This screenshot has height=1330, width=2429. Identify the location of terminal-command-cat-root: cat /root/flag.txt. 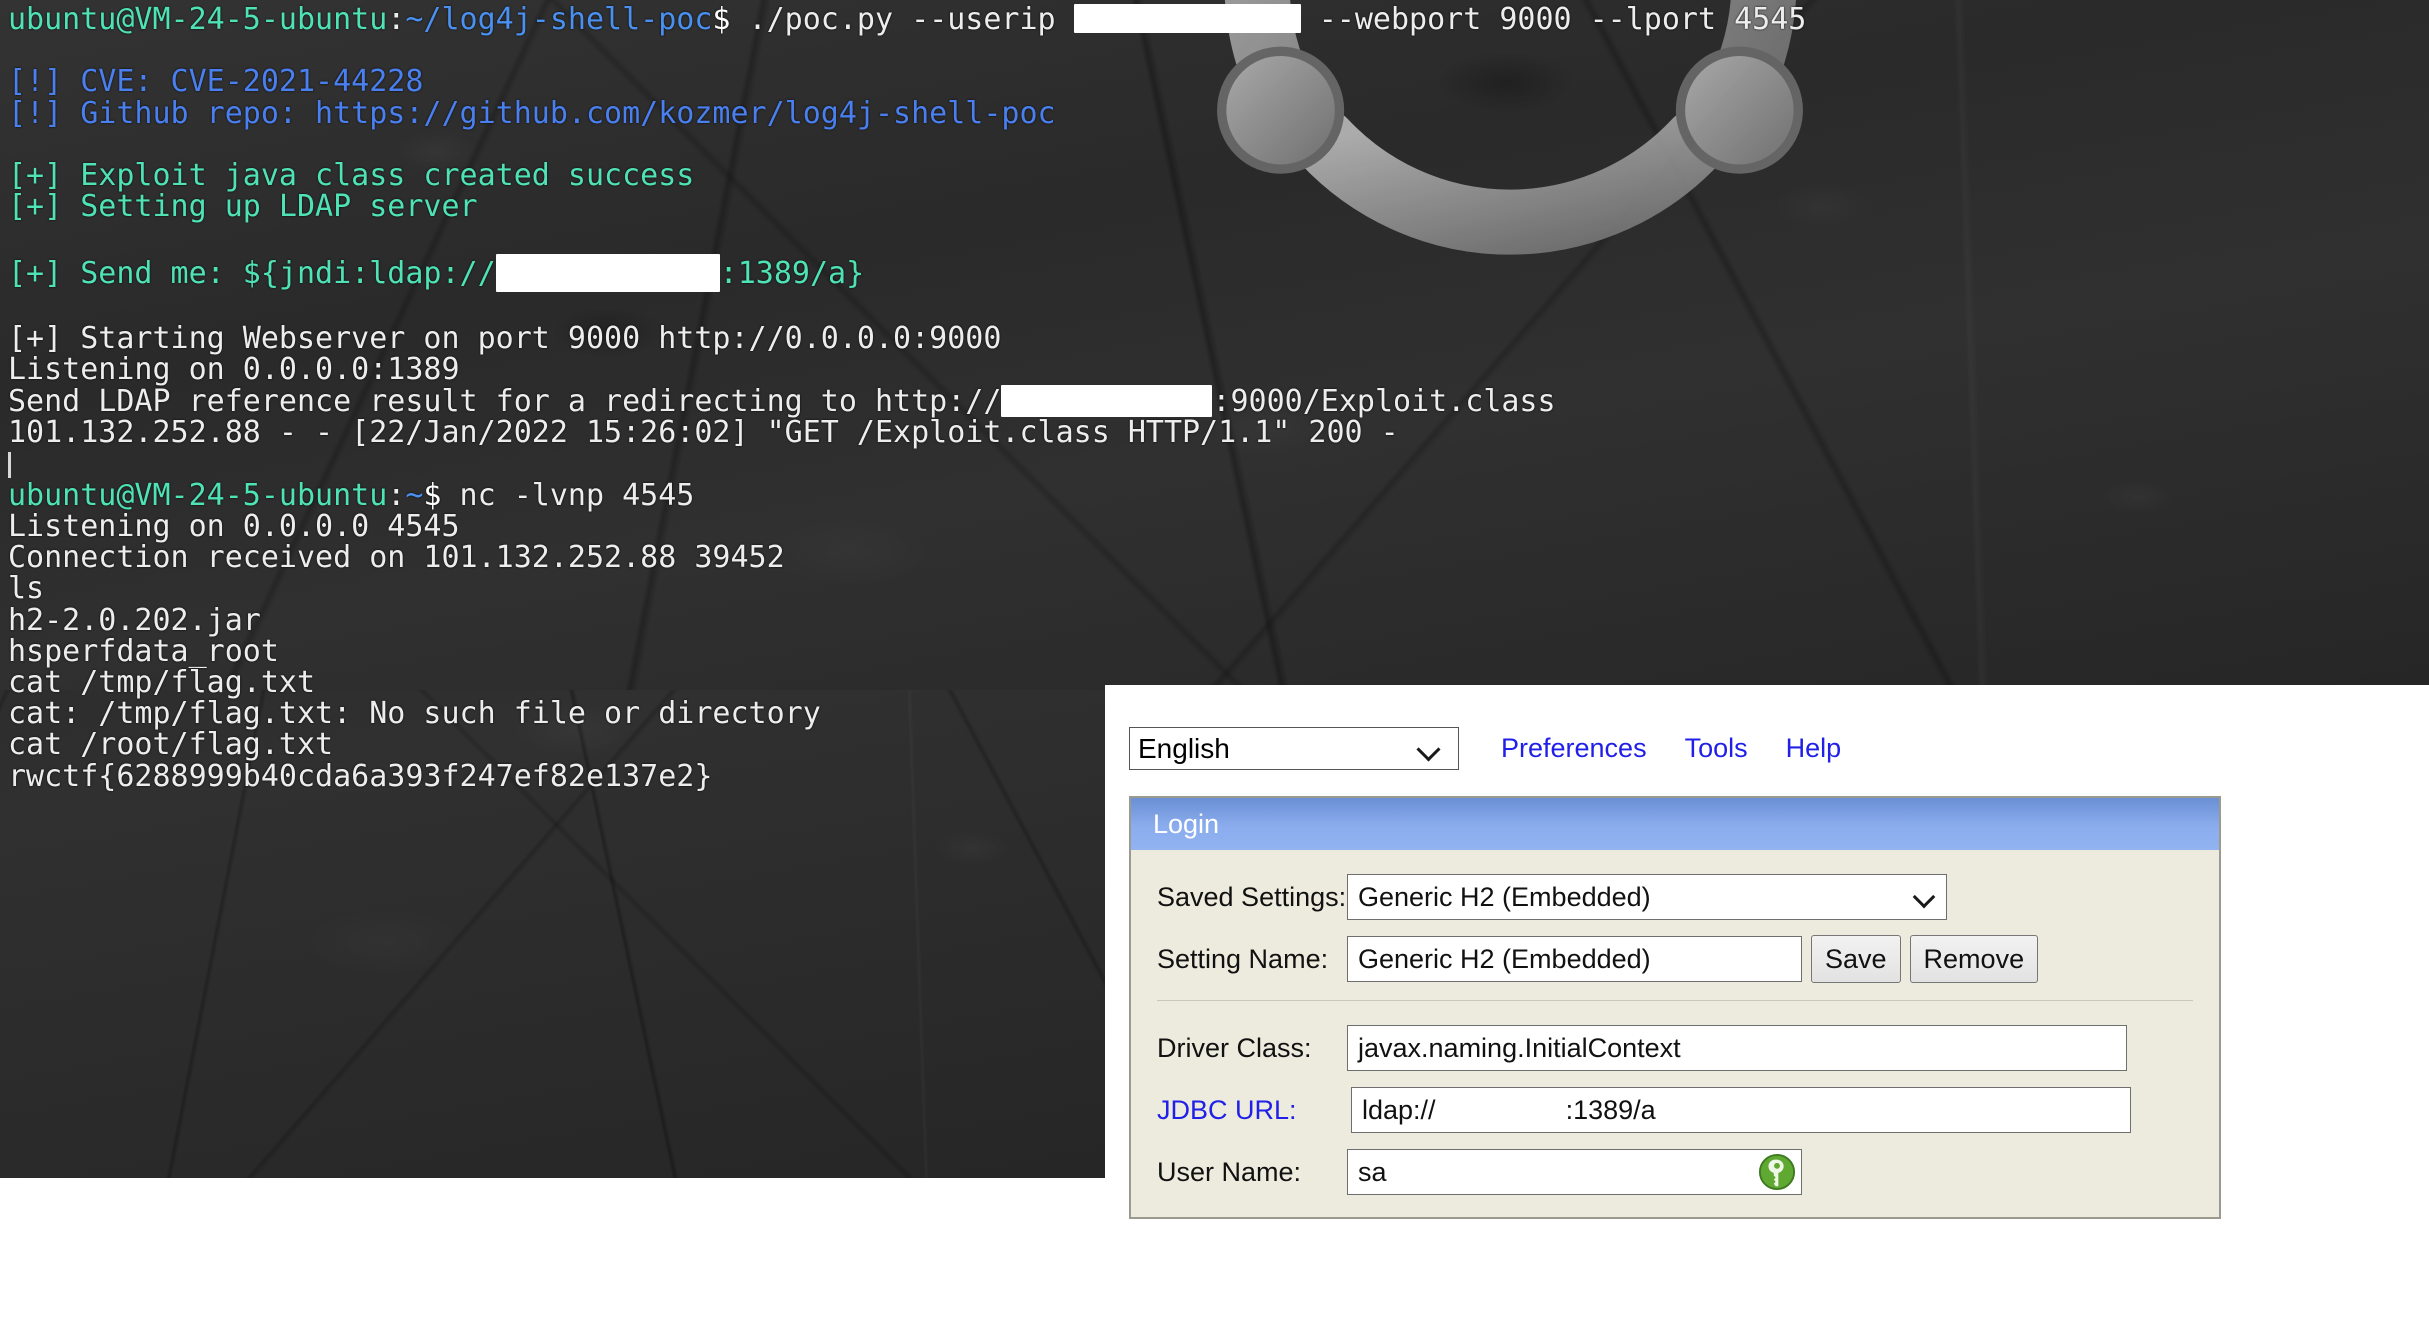
(171, 745).